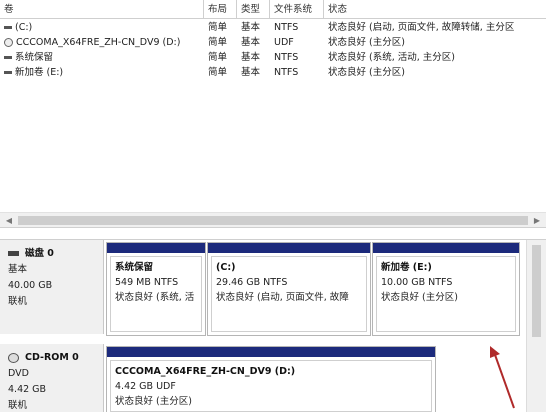 The width and height of the screenshot is (546, 412). Describe the element at coordinates (24, 27) in the screenshot. I see `volume-name: (C:)` at that location.